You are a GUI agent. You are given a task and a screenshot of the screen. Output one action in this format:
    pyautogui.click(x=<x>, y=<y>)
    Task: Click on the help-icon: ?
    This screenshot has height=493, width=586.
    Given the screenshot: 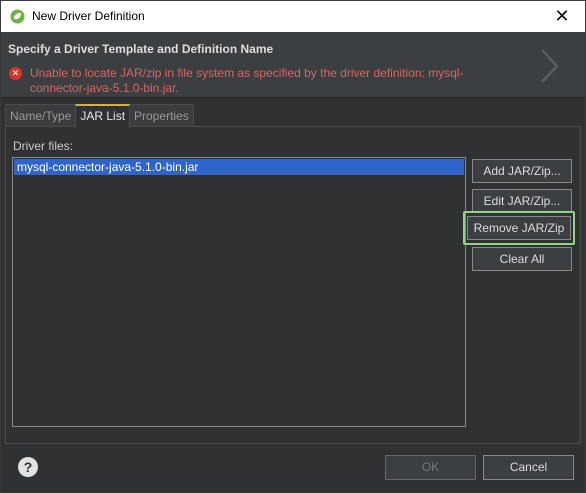 What is the action you would take?
    pyautogui.click(x=28, y=467)
    